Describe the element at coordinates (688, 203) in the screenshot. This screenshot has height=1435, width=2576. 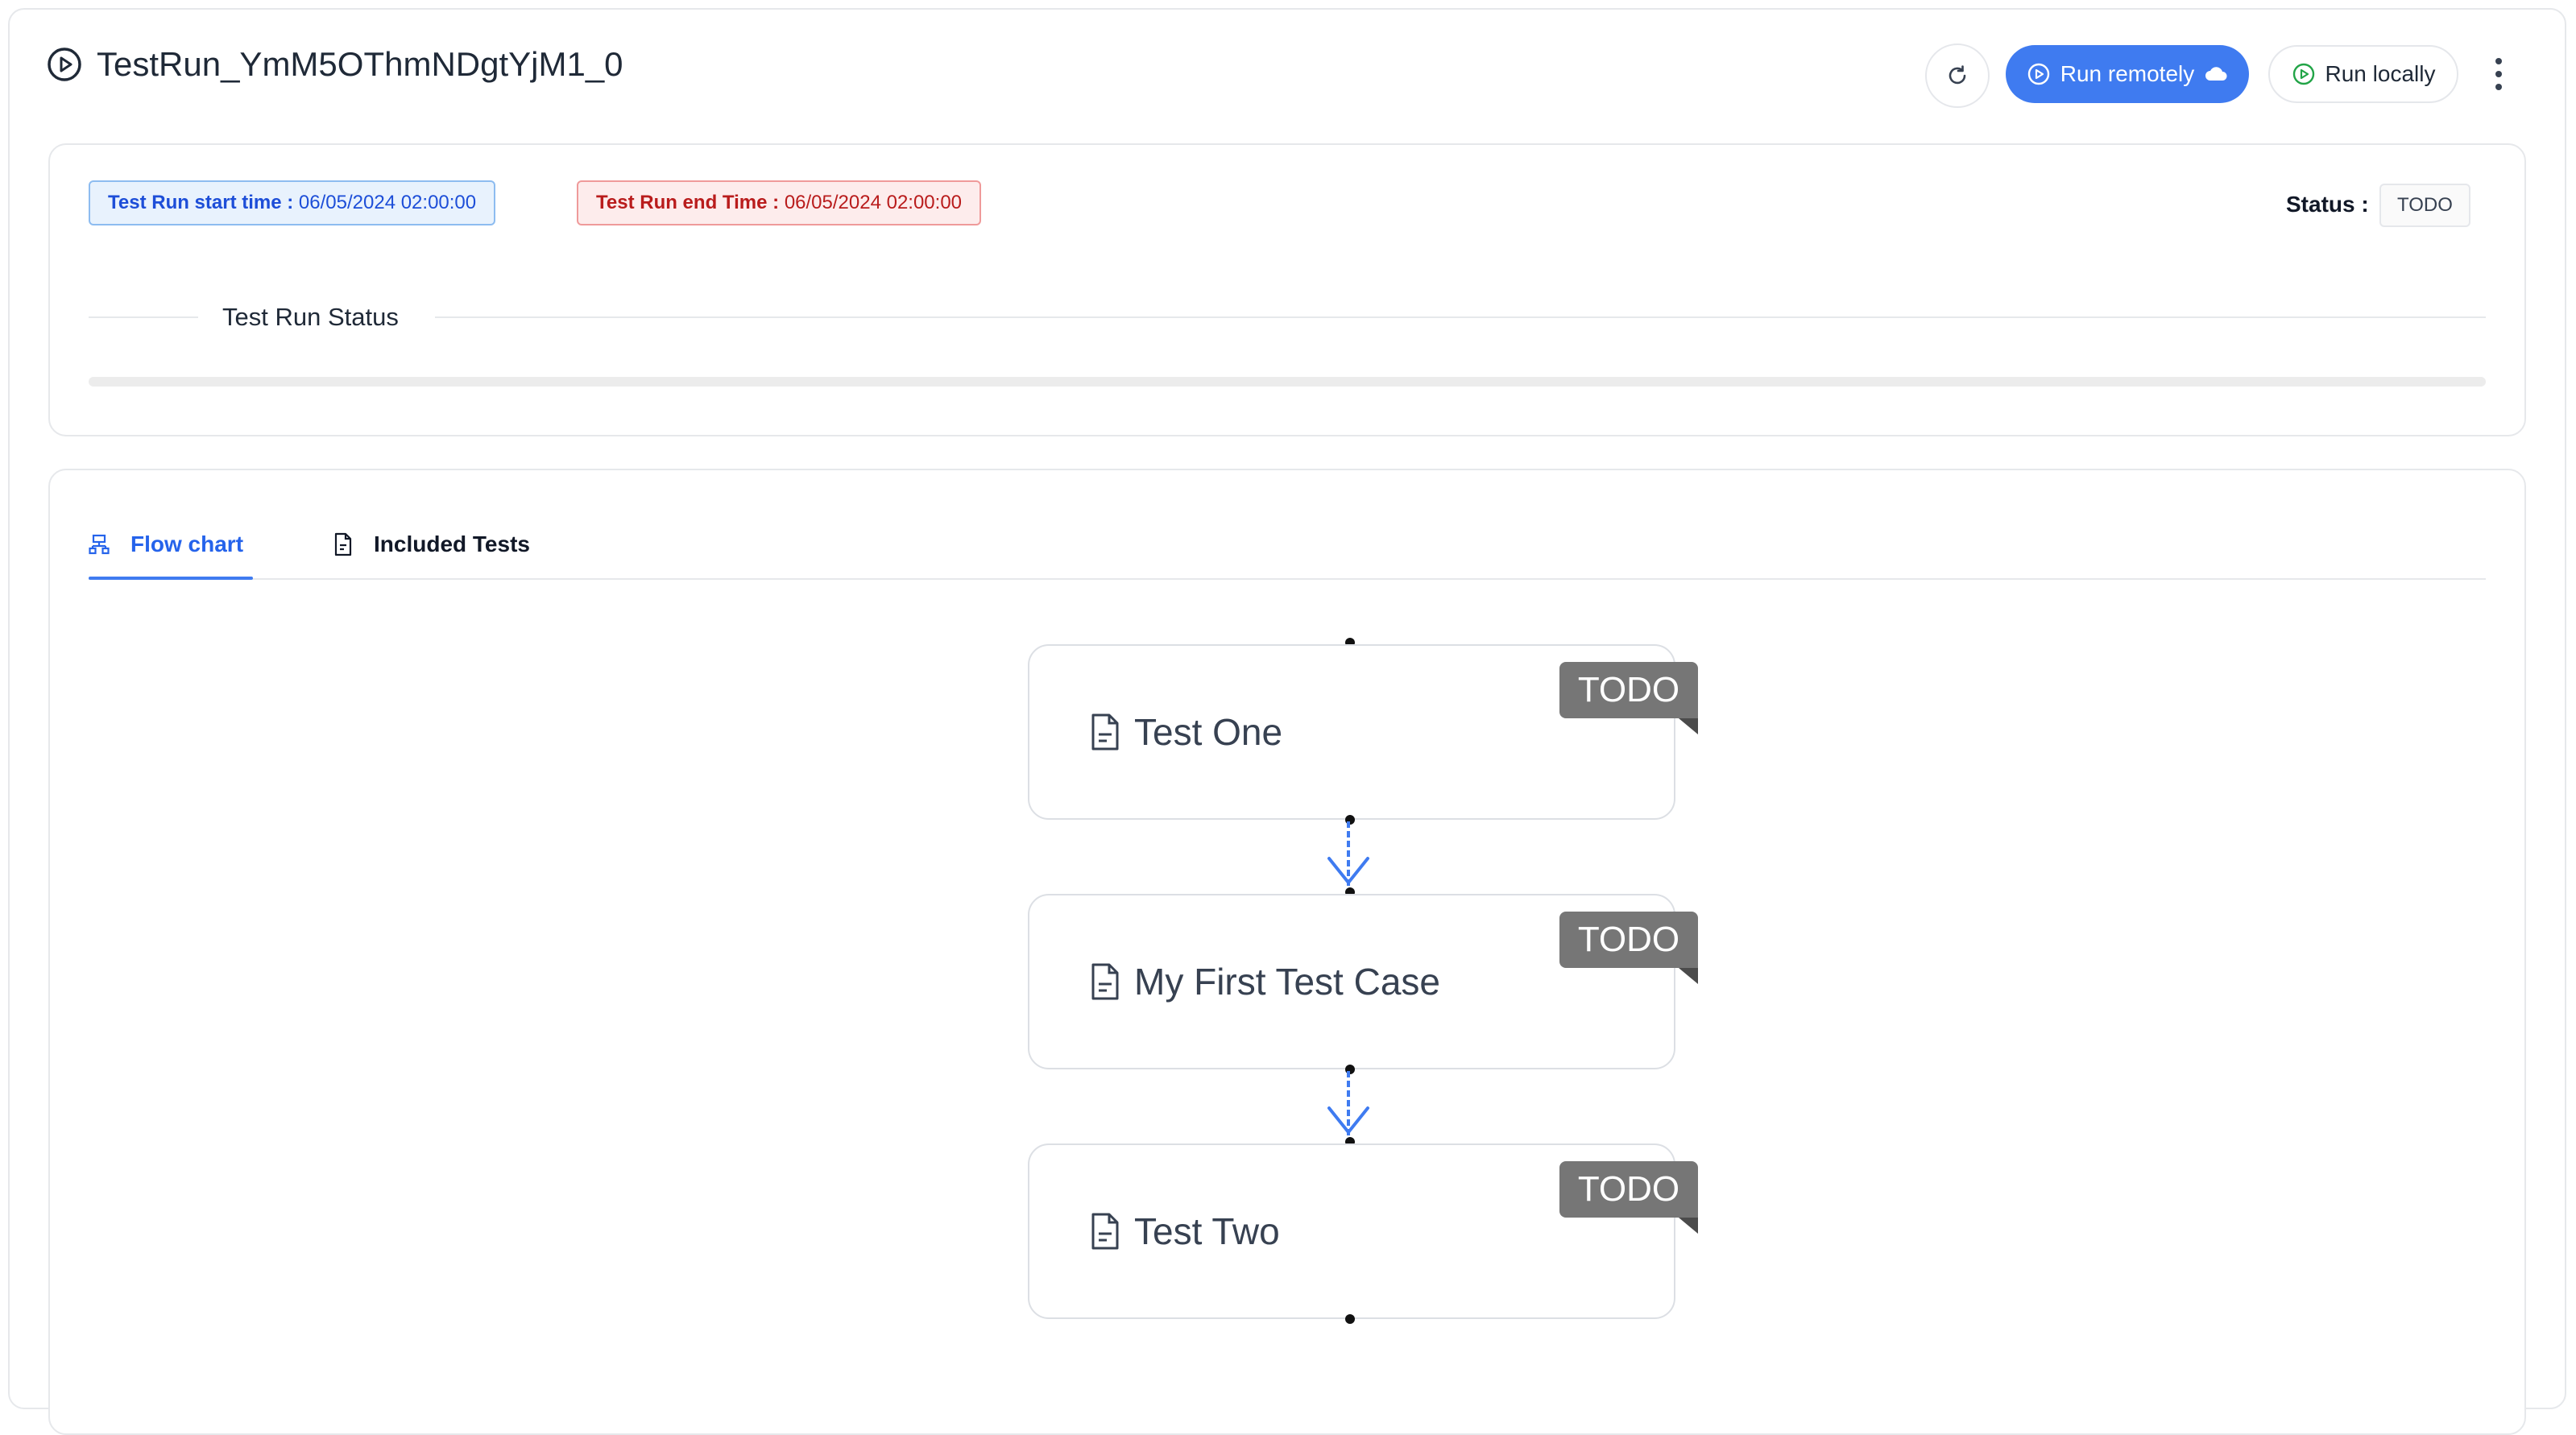
I see `end-time-label: Test Run end Time :` at that location.